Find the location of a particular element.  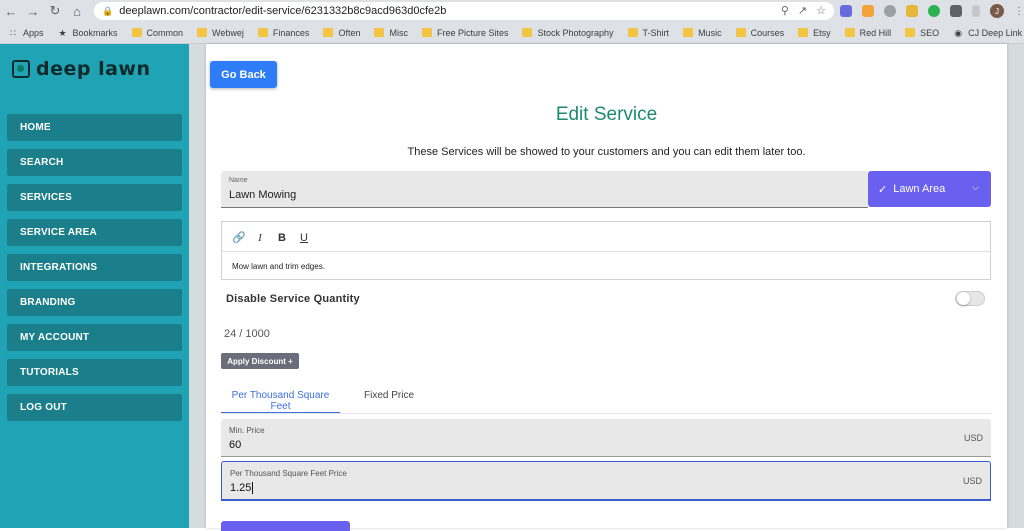

sidebar-item-branding: BRANDING is located at coordinates (94, 302).